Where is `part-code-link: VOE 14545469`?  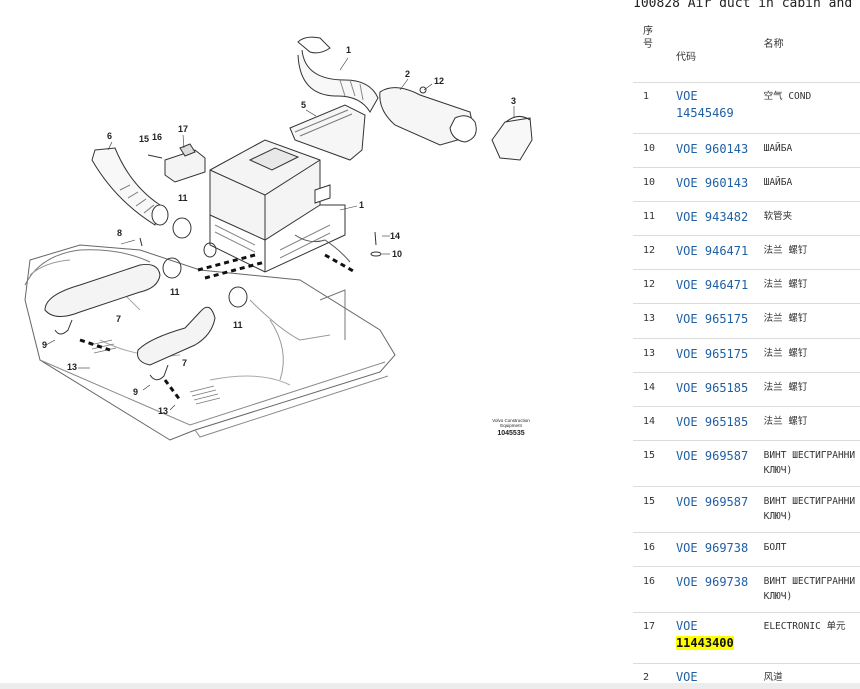
part-code-link: VOE 14545469 is located at coordinates (720, 108).